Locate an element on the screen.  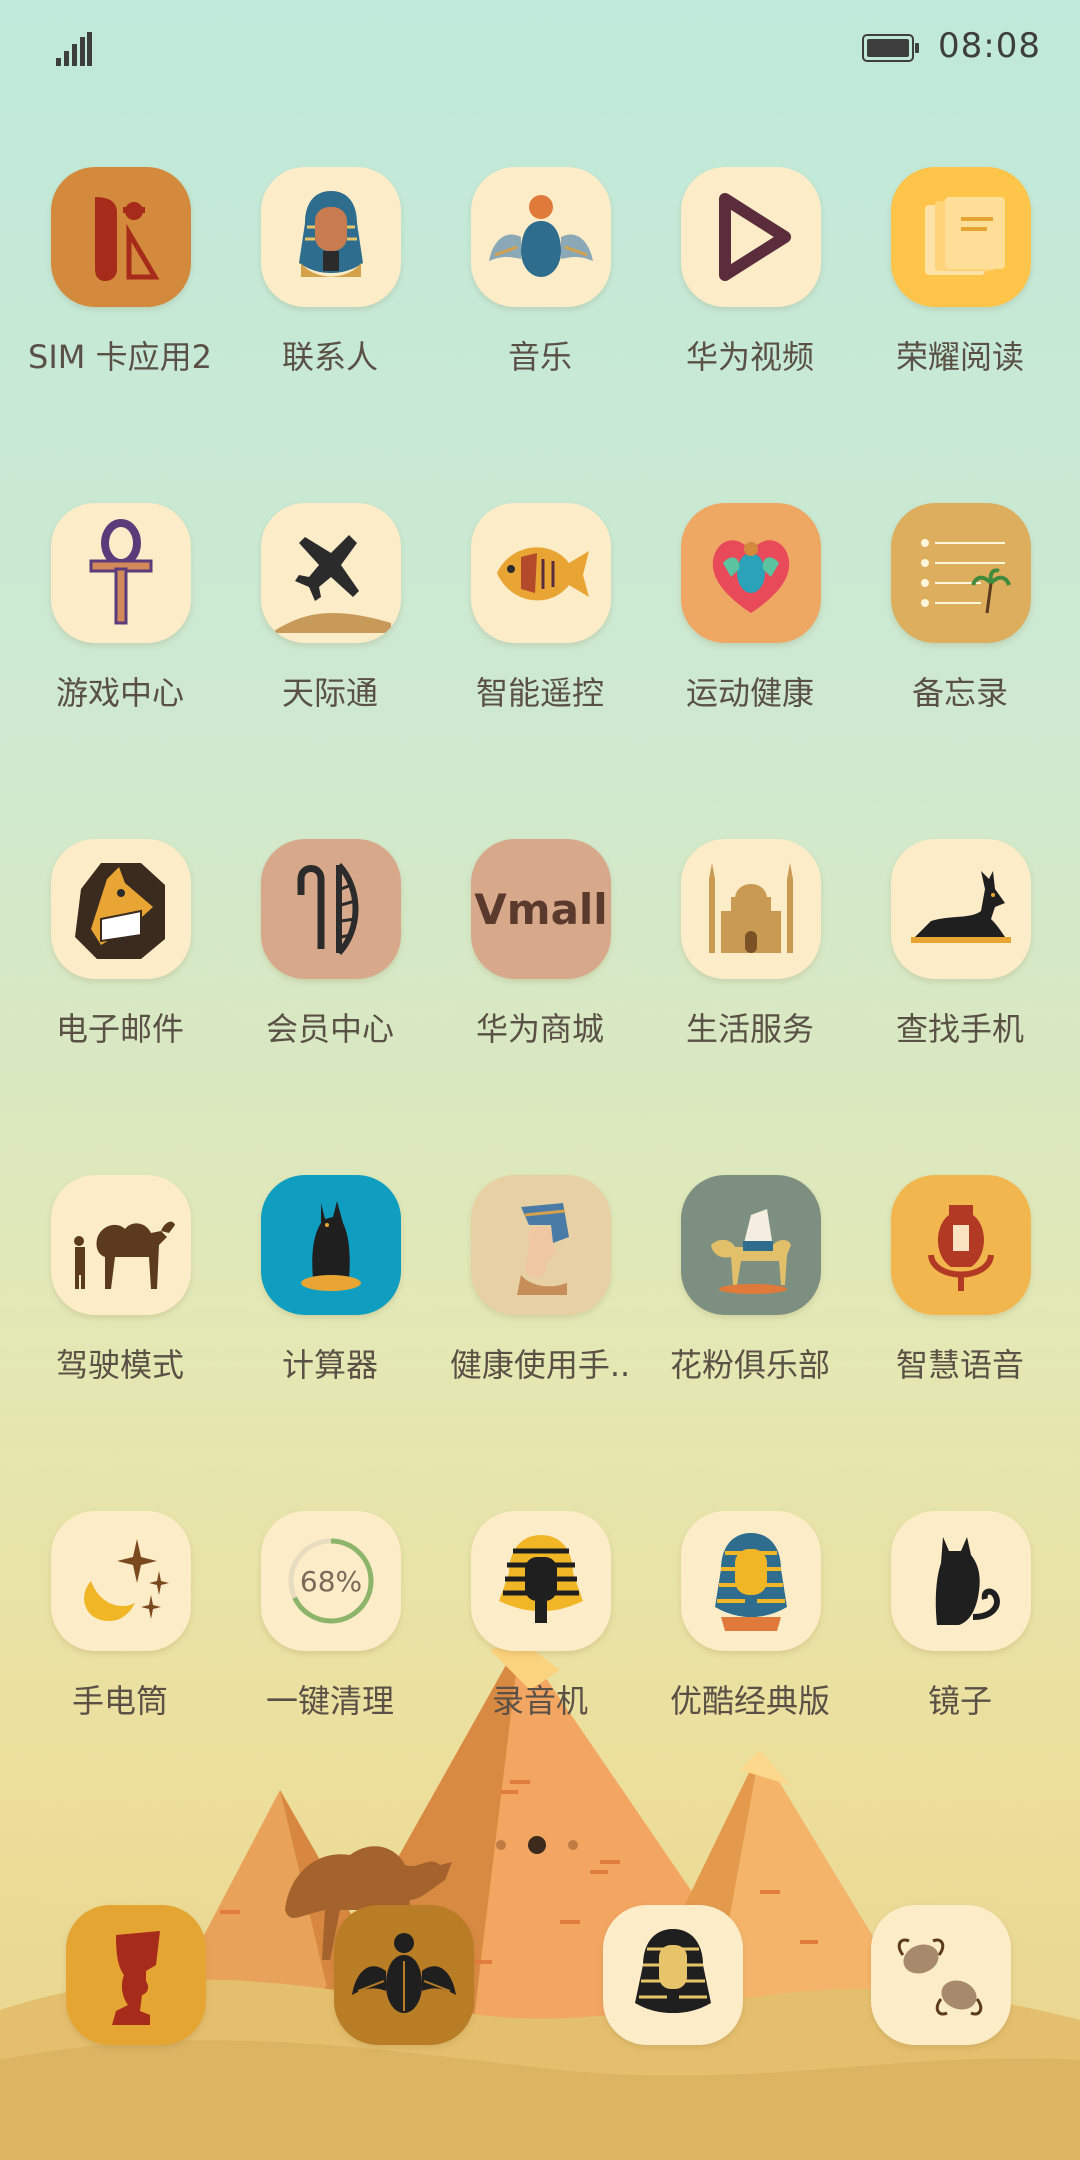
app-member-center: 会员中心 is located at coordinates (315, 964).